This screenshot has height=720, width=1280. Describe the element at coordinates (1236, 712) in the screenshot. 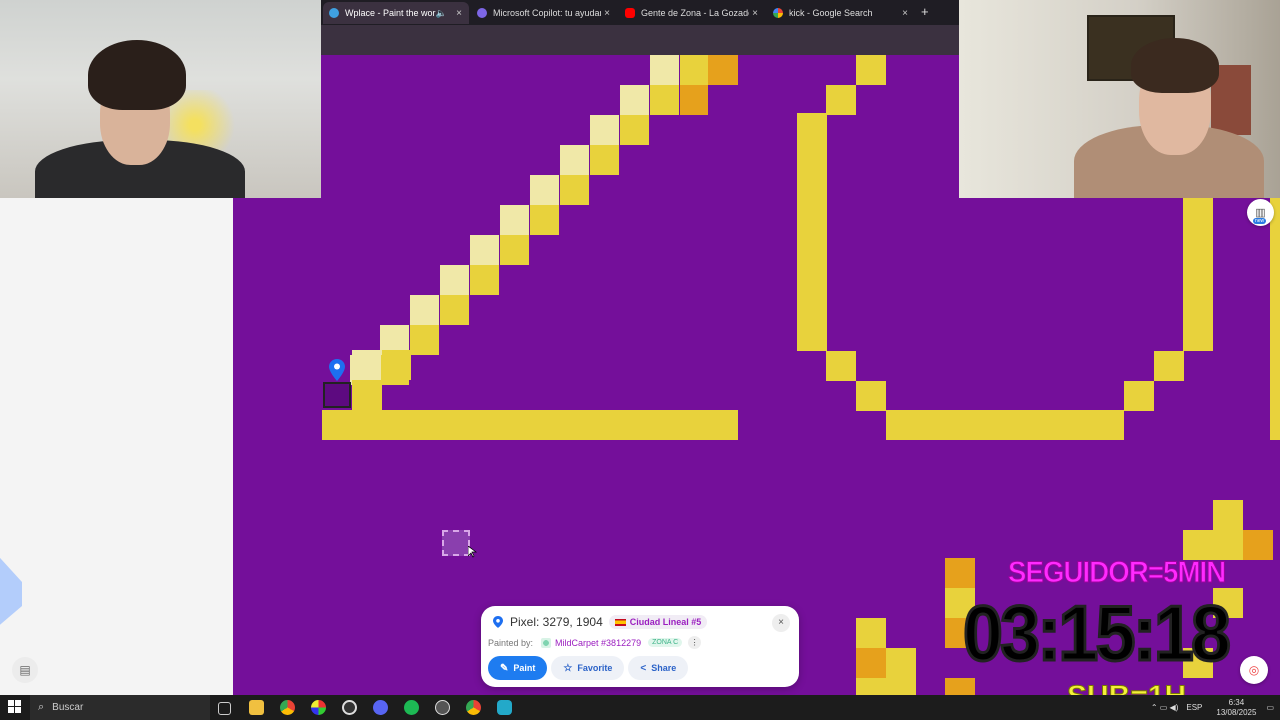

I see `clock-date: 13/08/2025` at that location.